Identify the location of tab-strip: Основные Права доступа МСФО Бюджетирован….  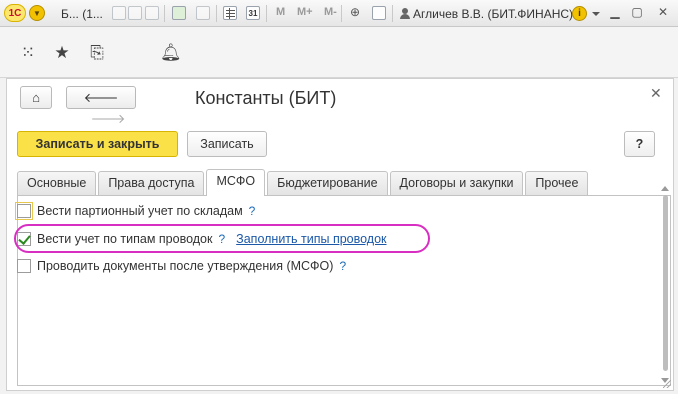
(303, 182).